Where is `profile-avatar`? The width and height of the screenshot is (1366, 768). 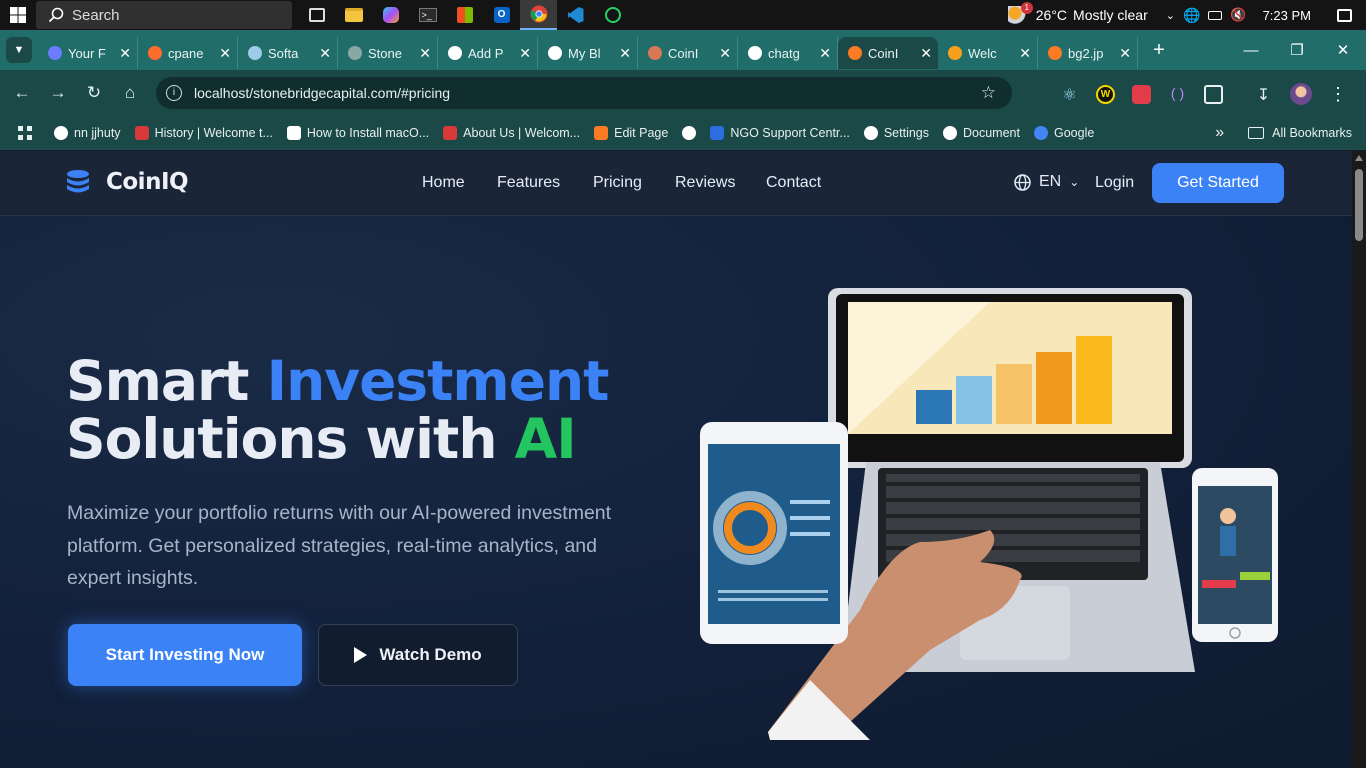
profile-avatar is located at coordinates (1301, 94).